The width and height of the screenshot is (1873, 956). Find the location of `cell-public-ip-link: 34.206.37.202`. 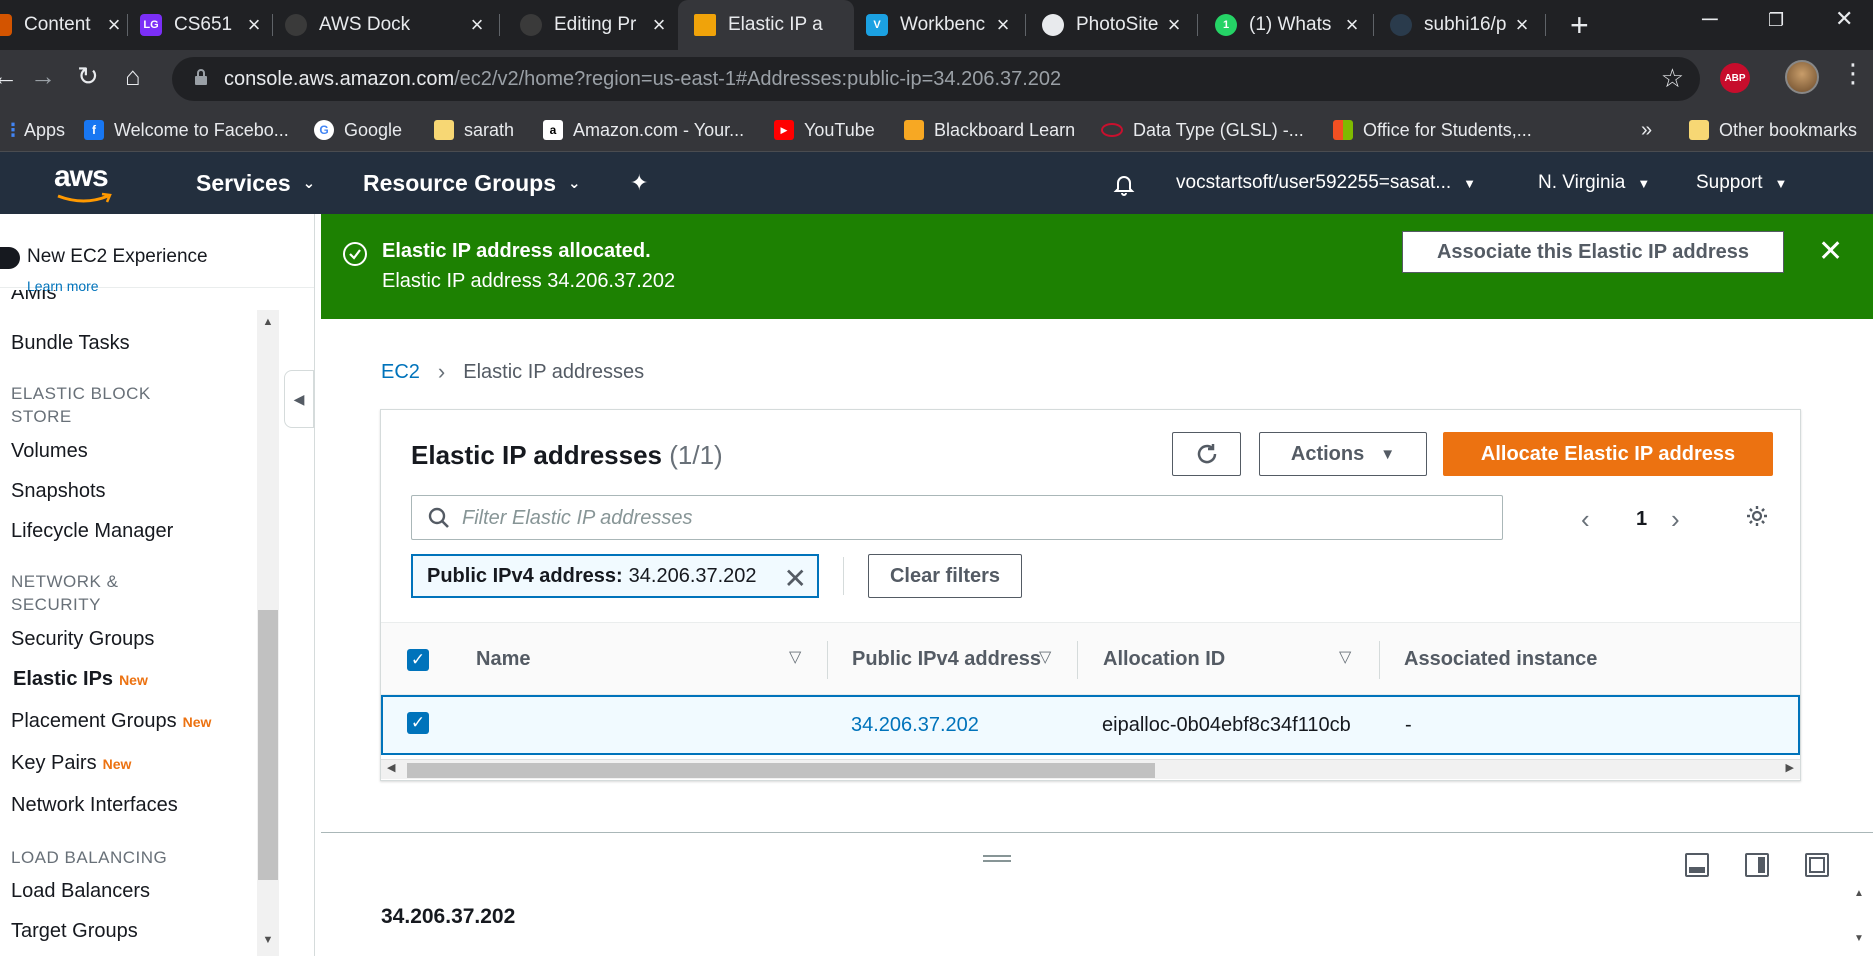

cell-public-ip-link: 34.206.37.202 is located at coordinates (915, 725).